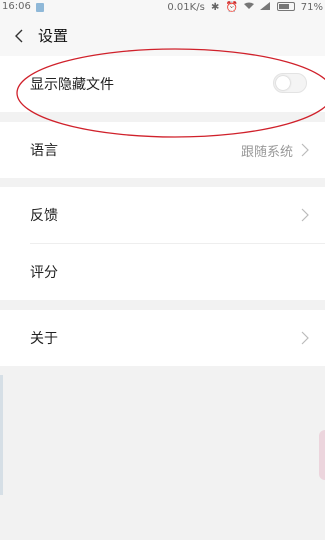 Image resolution: width=325 pixels, height=540 pixels. I want to click on setting-row-about: 关于, so click(162, 338).